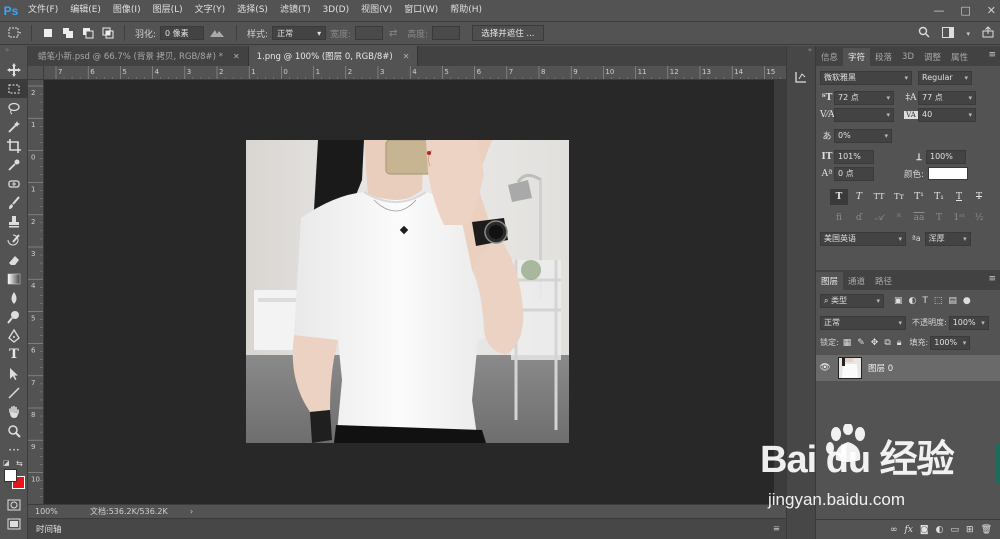  Describe the element at coordinates (883, 57) in the screenshot. I see `tab-paragraph: 段落` at that location.